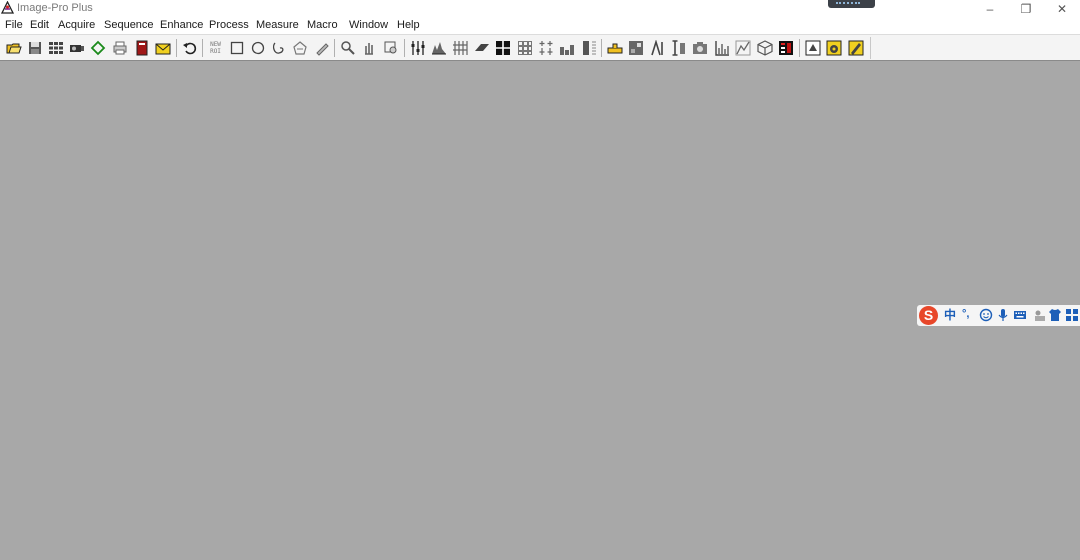 The image size is (1080, 560). I want to click on menu-macro: Macro, so click(322, 25).